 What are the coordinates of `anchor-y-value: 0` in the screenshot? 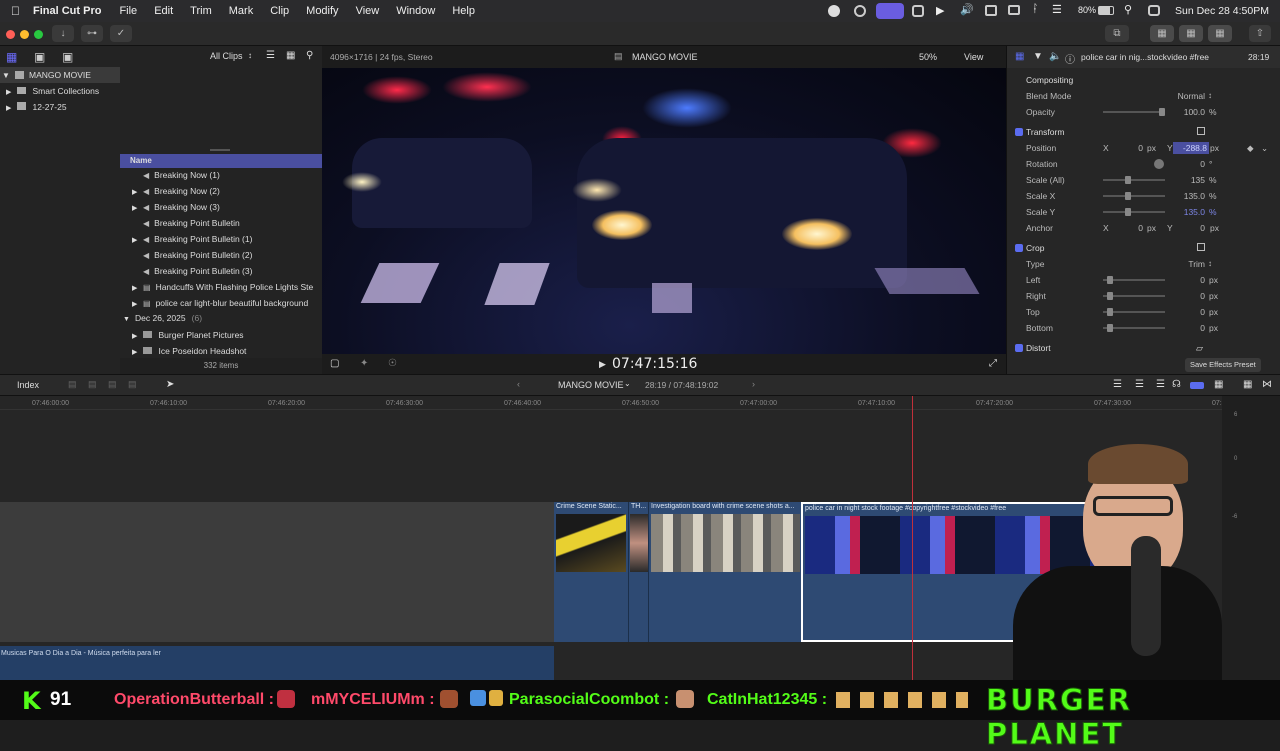 It's located at (1180, 228).